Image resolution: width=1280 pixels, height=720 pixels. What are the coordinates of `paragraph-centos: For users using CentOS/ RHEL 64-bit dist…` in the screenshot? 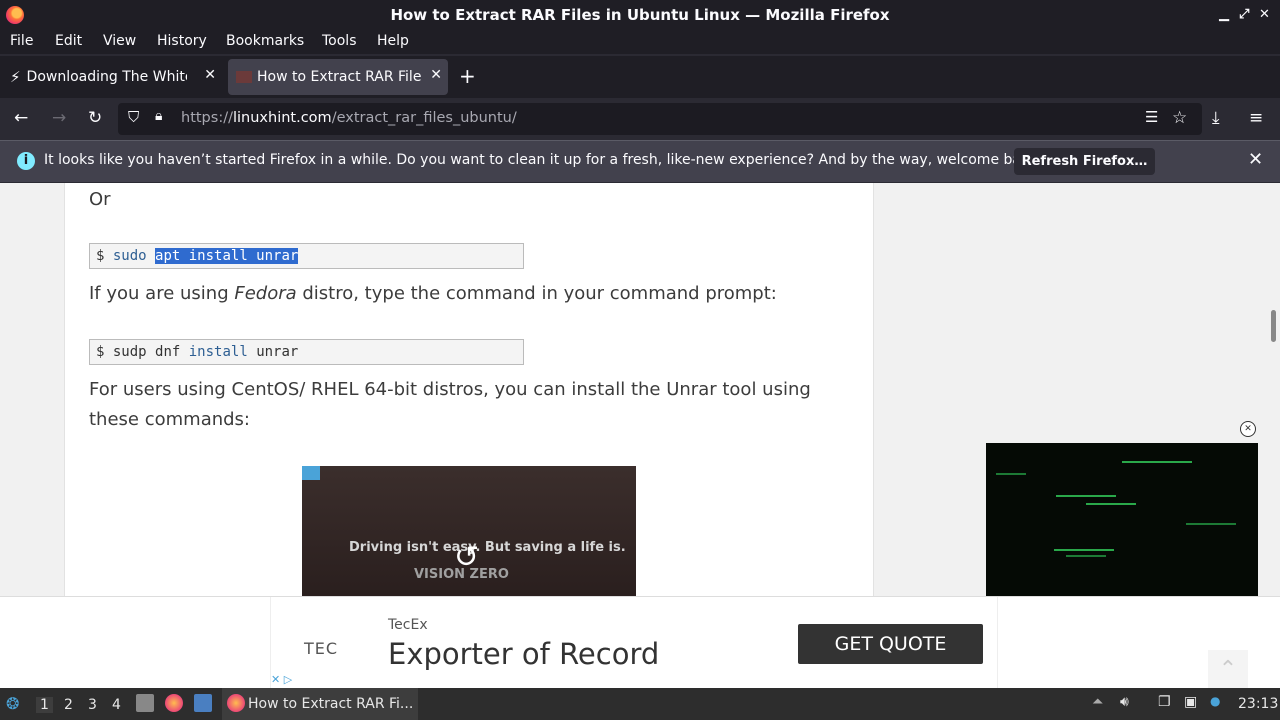 It's located at (450, 404).